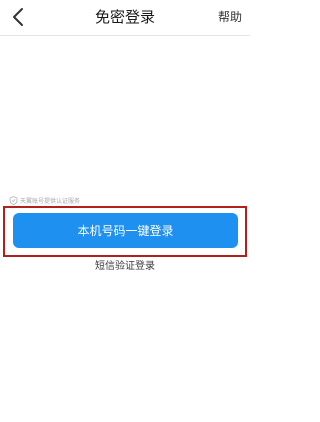 This screenshot has width=320, height=422. I want to click on back-button, so click(18, 17).